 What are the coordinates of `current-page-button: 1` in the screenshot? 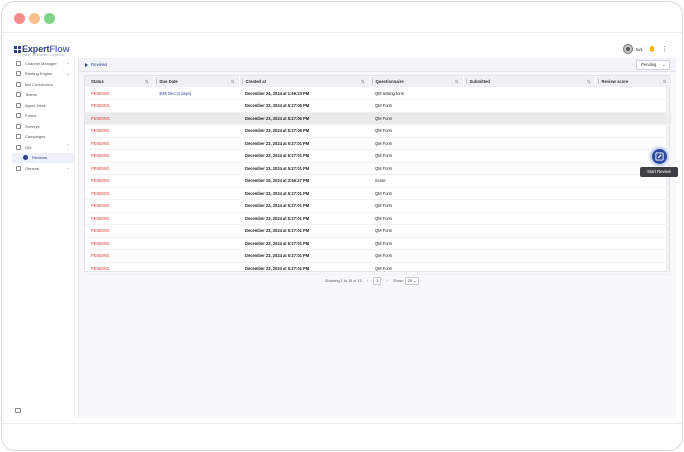 It's located at (377, 281).